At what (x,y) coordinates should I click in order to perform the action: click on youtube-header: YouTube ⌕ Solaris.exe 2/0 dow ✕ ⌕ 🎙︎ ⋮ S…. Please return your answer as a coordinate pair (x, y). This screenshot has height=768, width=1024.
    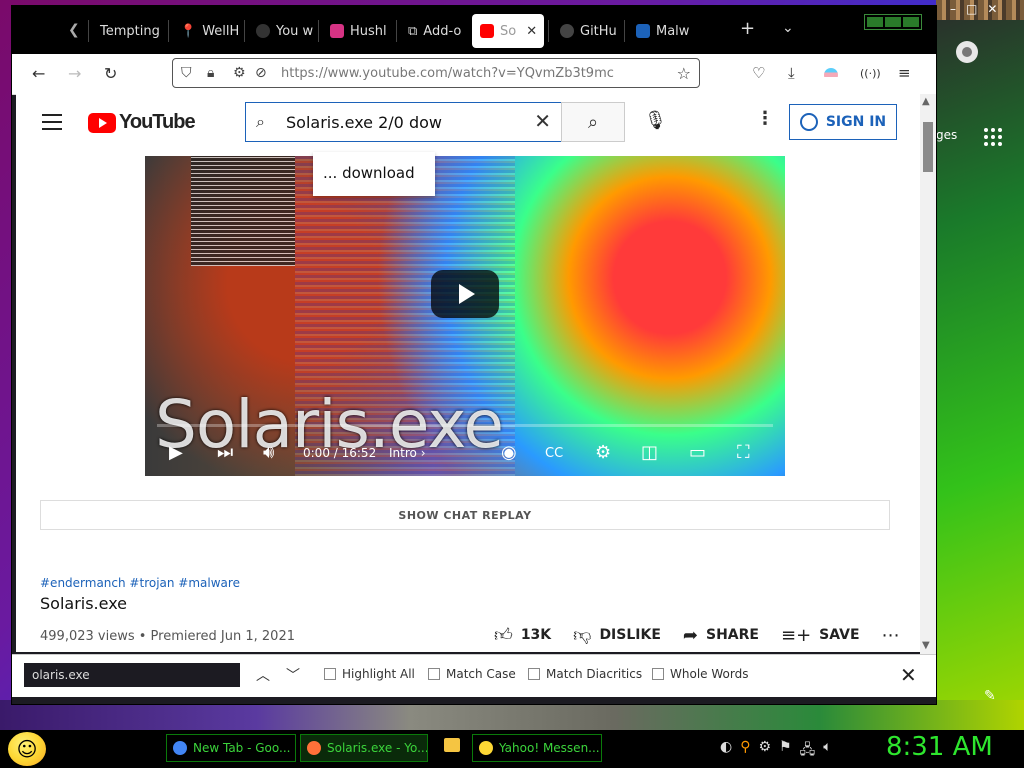
    Looking at the image, I should click on (468, 123).